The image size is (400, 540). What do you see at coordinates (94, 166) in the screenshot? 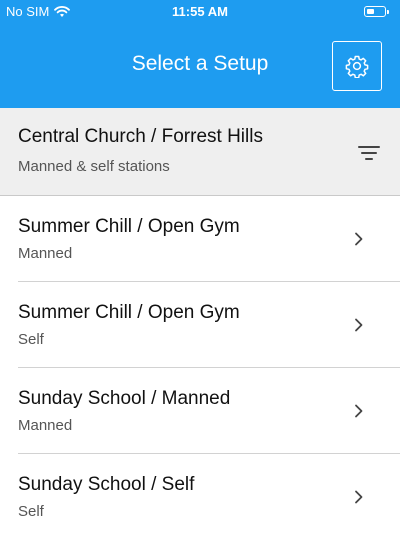
I see `site-subtitle: Manned & self stations` at bounding box center [94, 166].